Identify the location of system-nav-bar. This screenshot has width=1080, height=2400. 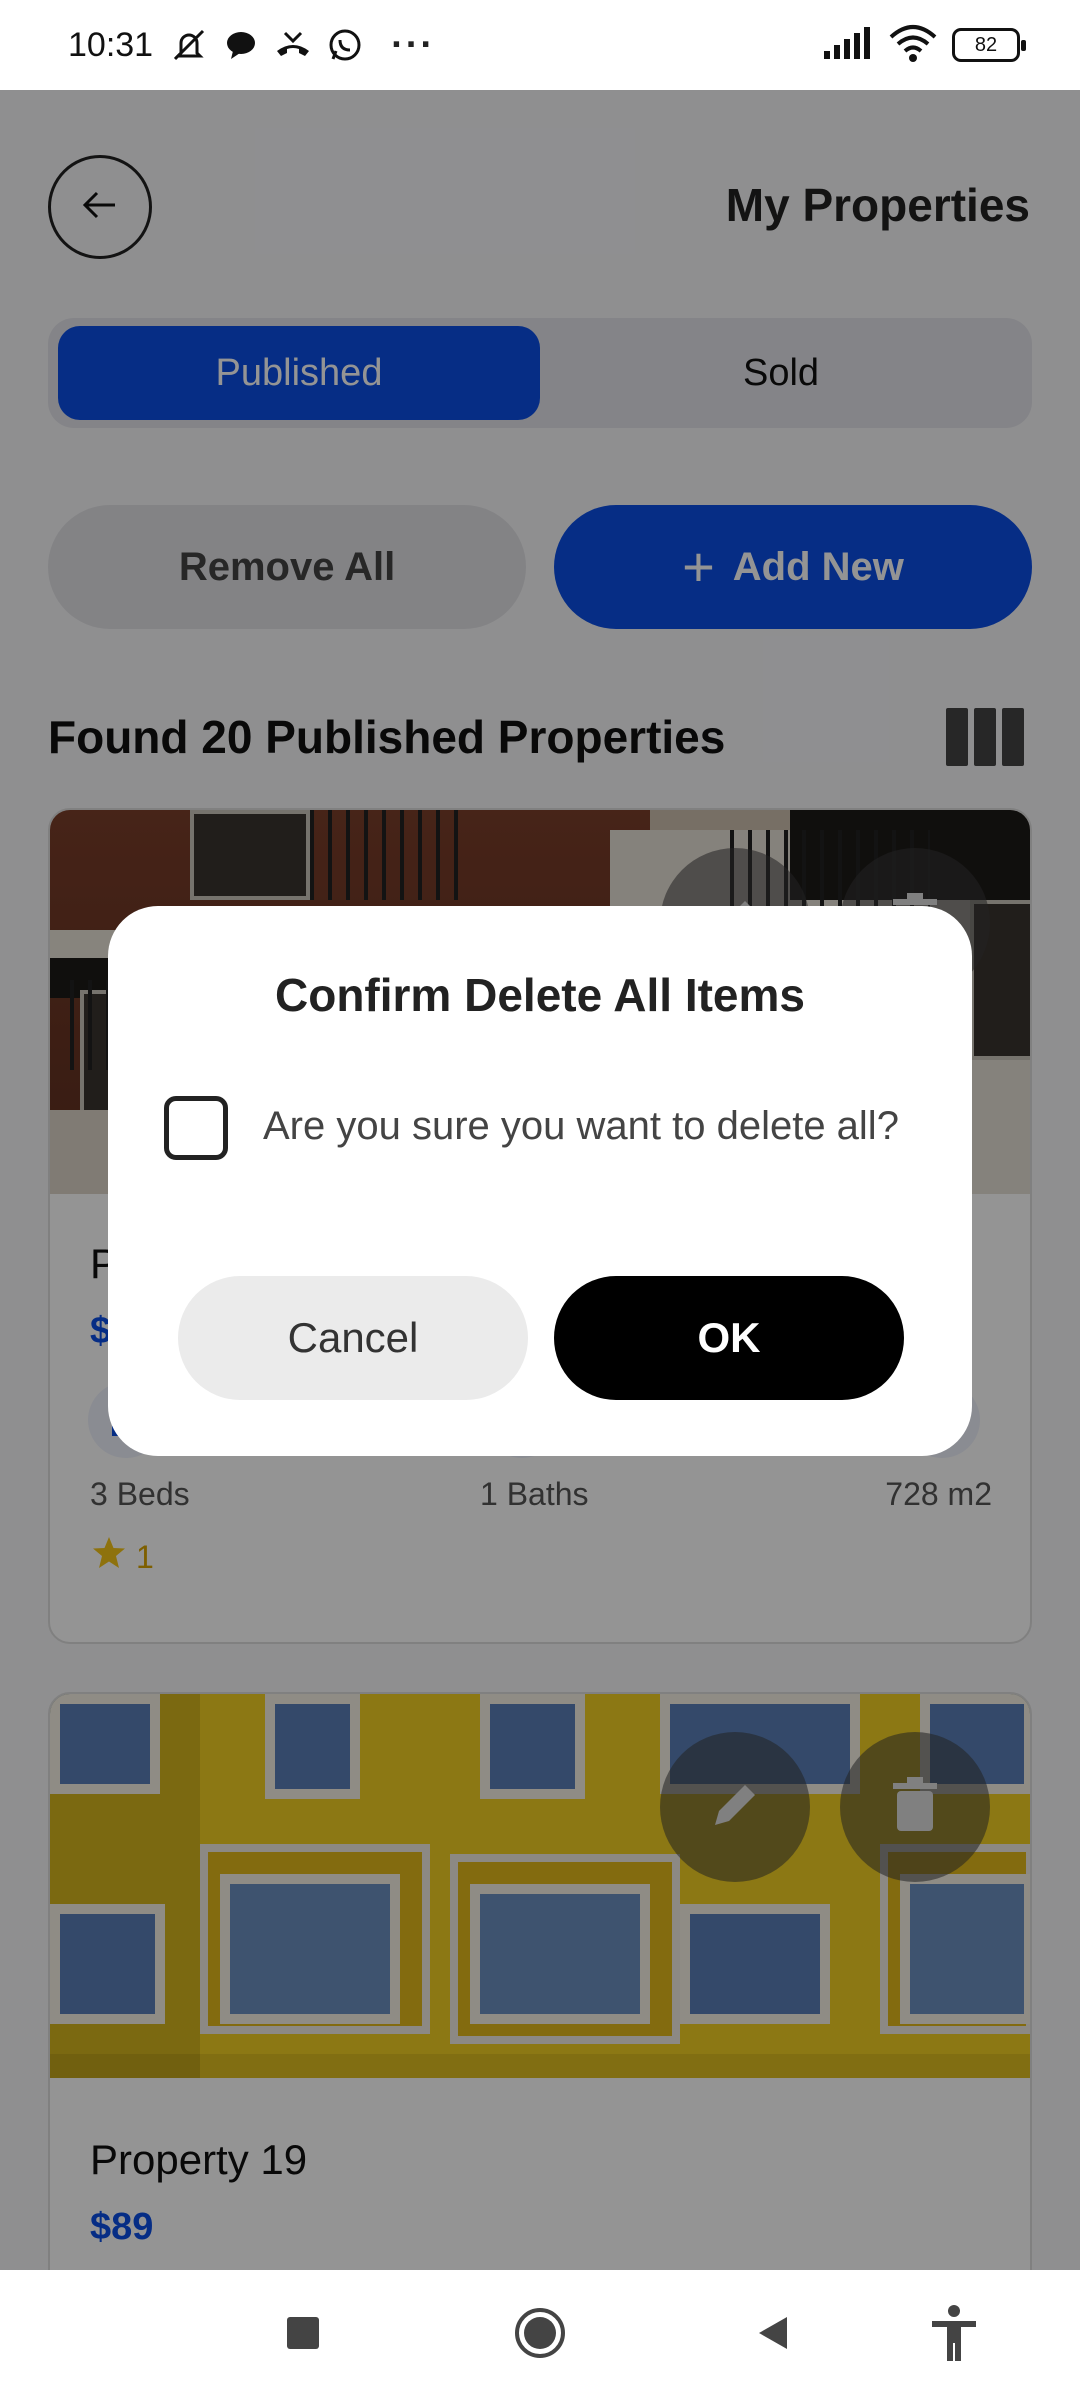
(540, 2335).